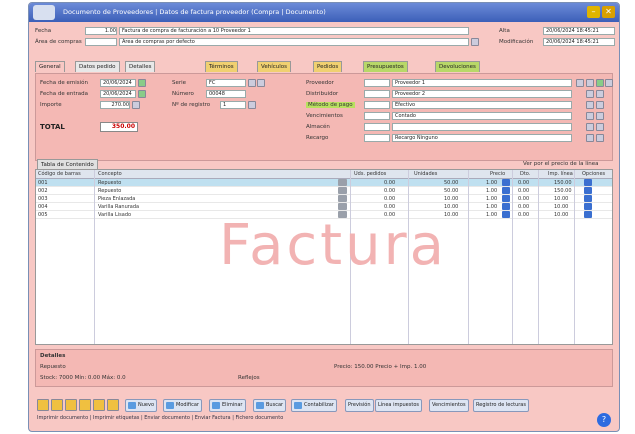 The width and height of the screenshot is (635, 434). What do you see at coordinates (113, 405) in the screenshot?
I see `export-icon` at bounding box center [113, 405].